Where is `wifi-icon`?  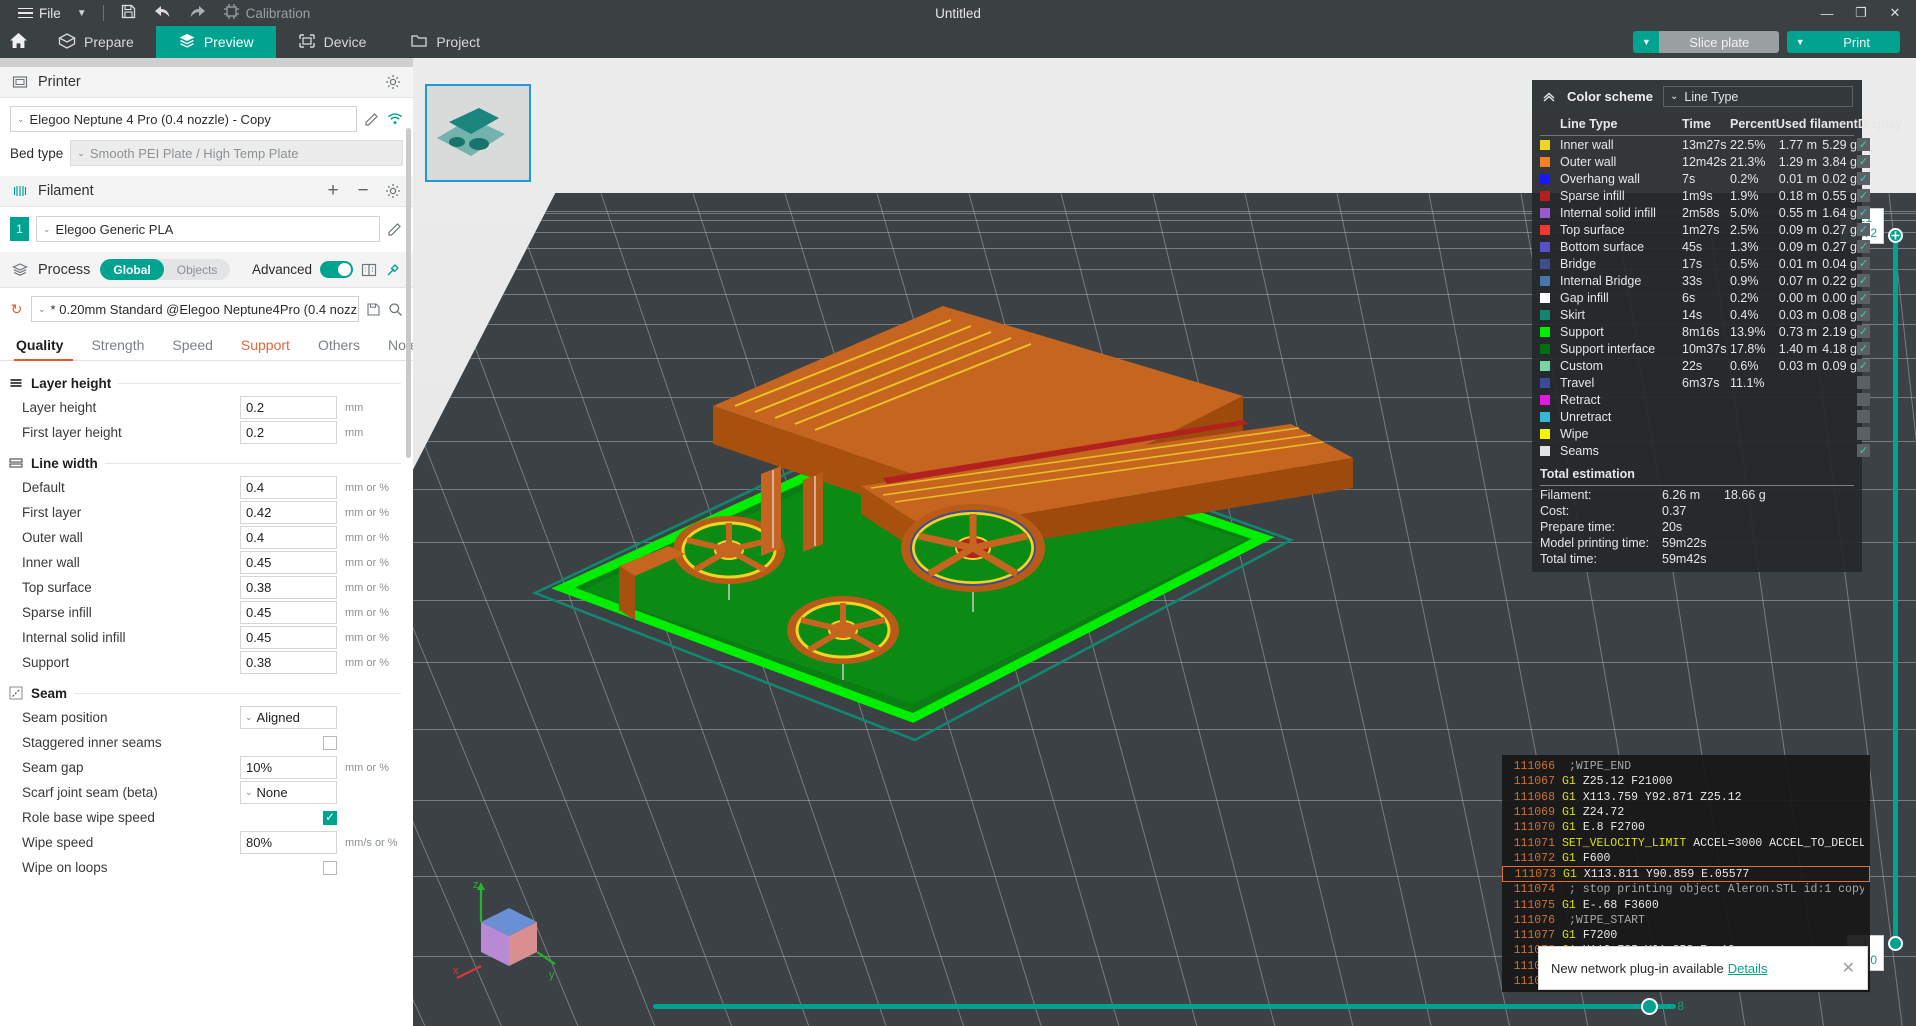 wifi-icon is located at coordinates (395, 119).